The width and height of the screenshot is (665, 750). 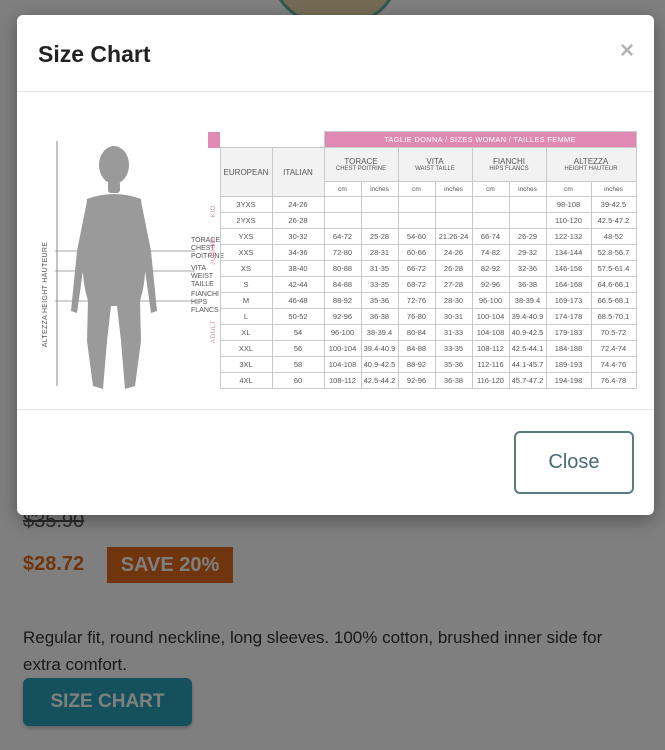 I want to click on table-cell: 108-112, so click(x=342, y=380).